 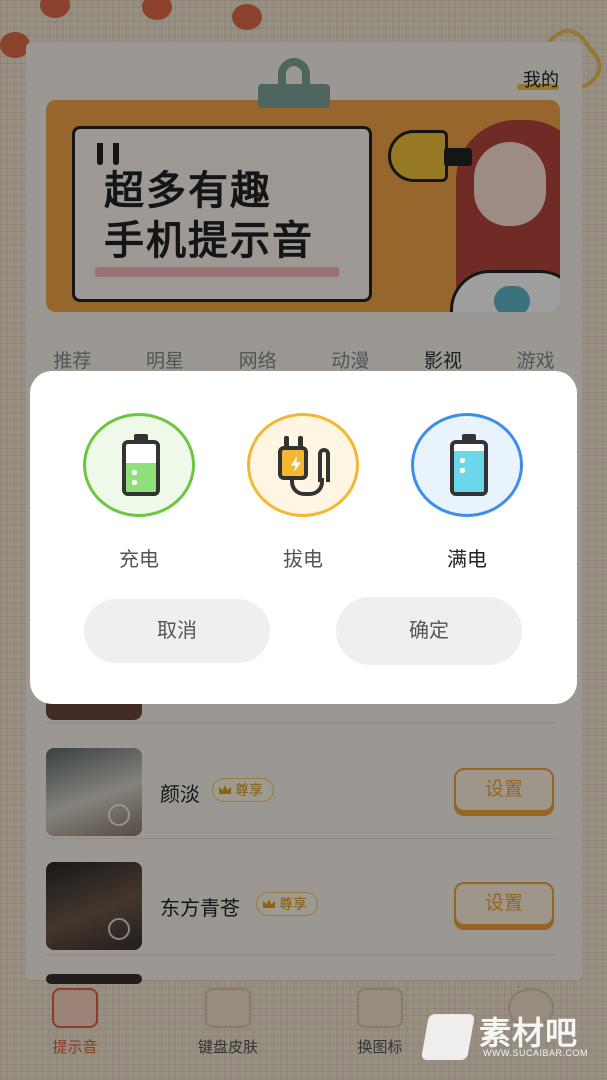 I want to click on watermark: 素材吧 WWW.SUCAIBAR.COM, so click(x=504, y=1036).